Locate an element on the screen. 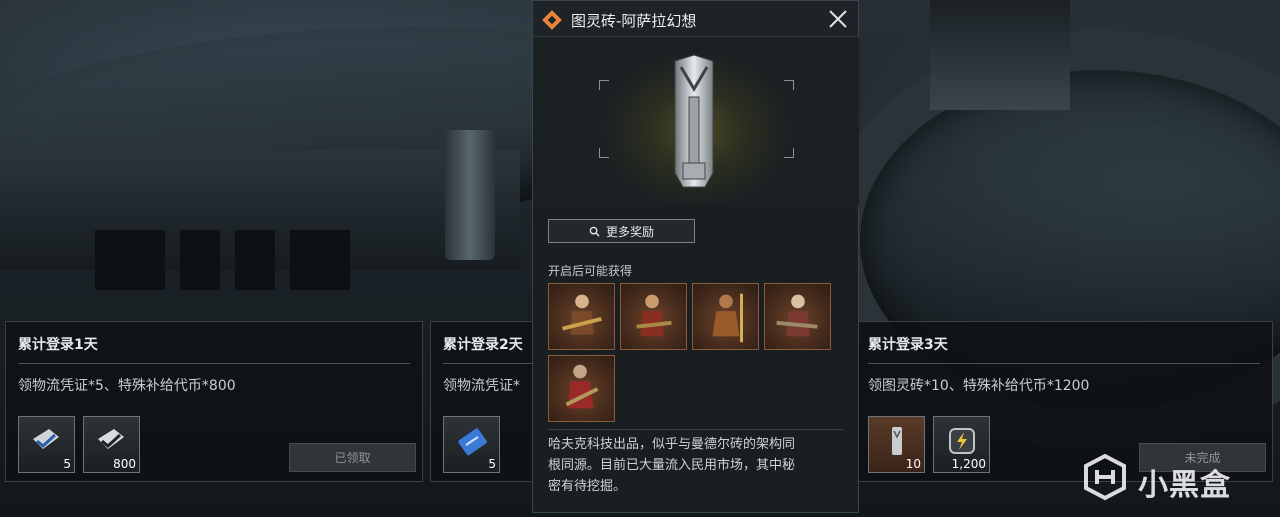  machine-structure is located at coordinates (1000, 55).